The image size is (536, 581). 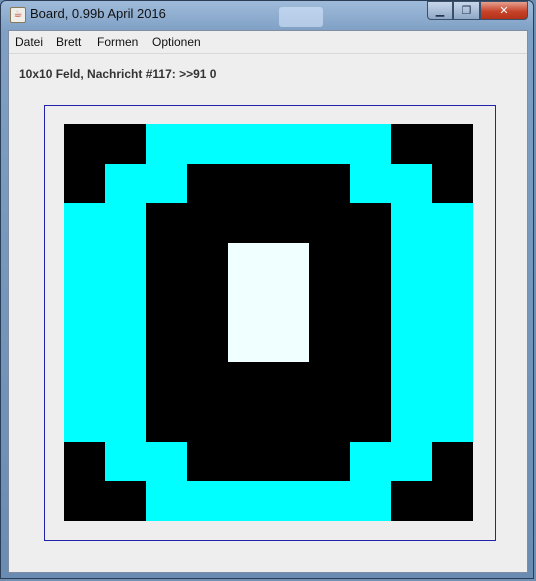 I want to click on menu-optionen: Optionen, so click(x=176, y=42).